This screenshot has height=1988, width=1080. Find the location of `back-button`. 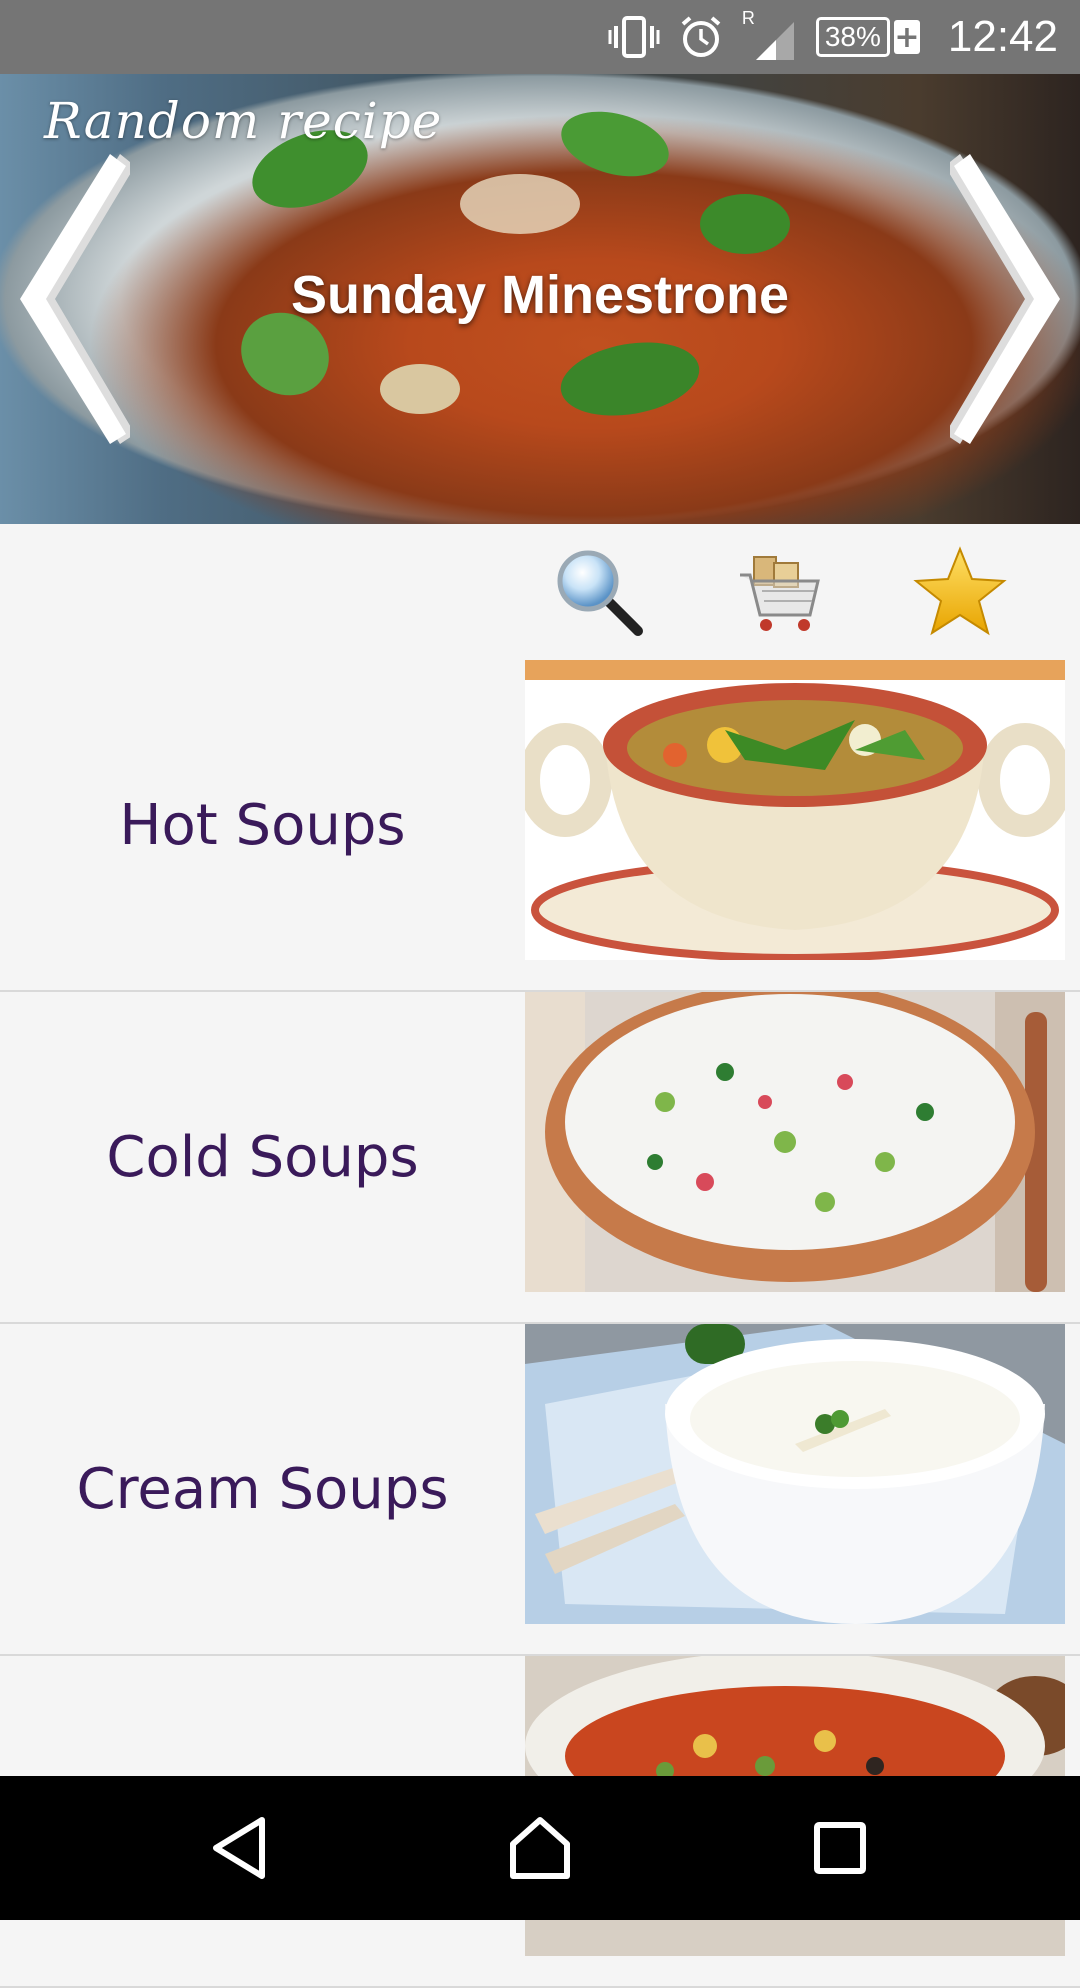

back-button is located at coordinates (240, 1848).